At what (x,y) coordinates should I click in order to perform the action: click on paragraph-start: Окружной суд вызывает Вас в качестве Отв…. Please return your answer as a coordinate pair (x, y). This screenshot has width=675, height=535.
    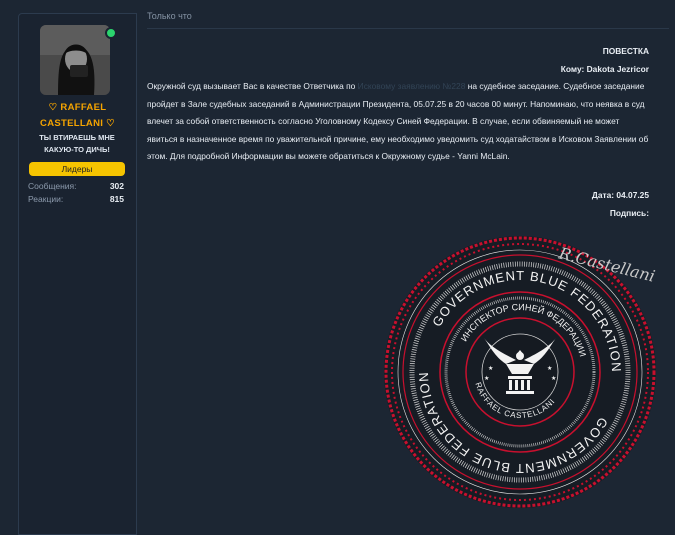
    Looking at the image, I should click on (252, 86).